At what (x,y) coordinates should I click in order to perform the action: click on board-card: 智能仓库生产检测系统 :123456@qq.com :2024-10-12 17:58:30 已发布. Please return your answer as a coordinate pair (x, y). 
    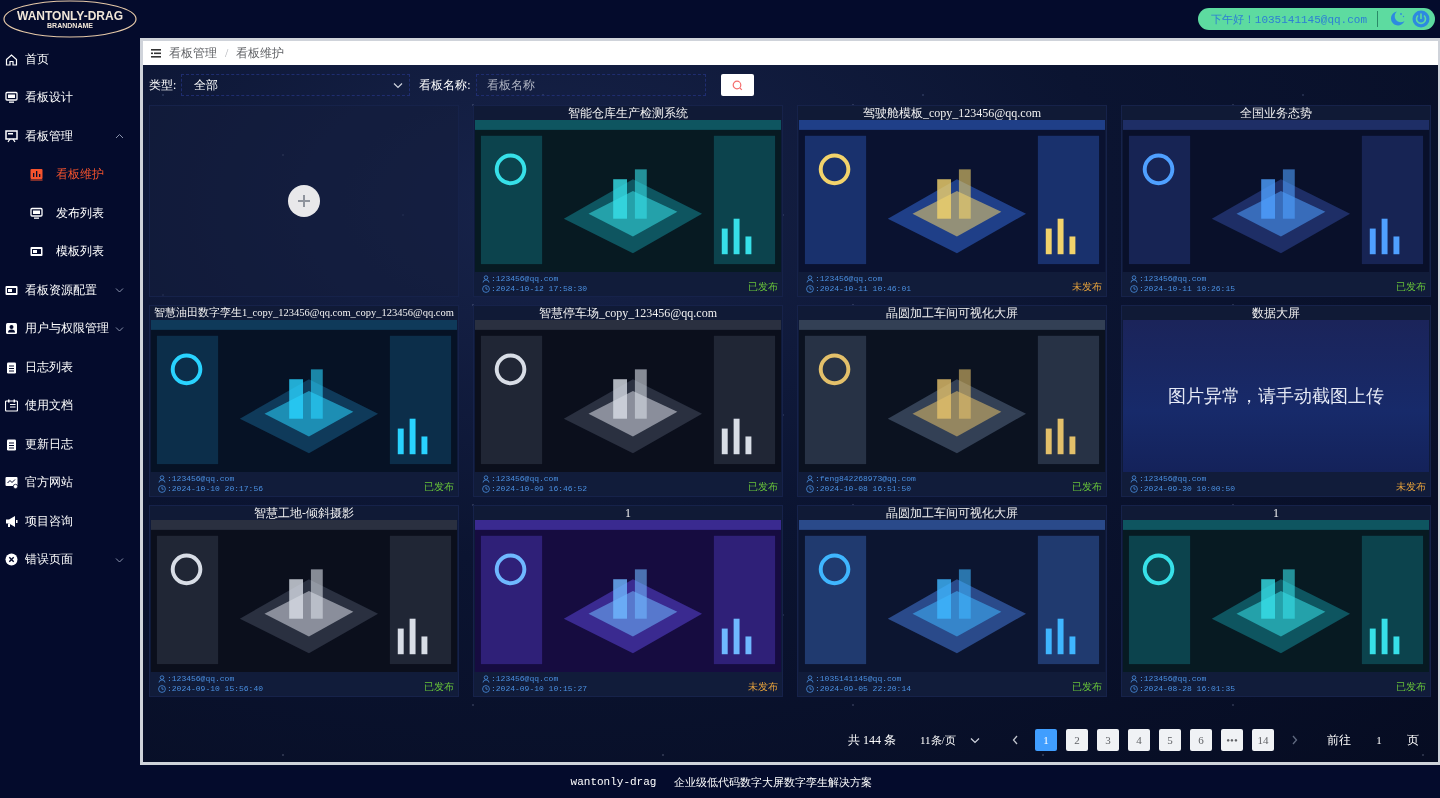
    Looking at the image, I should click on (628, 201).